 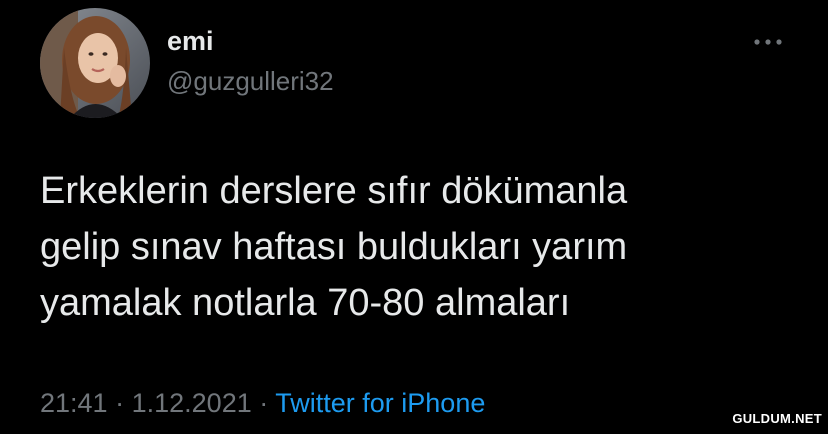 I want to click on tweet-meta: 21:41 · 1.12.2021 · Twitter for iPhone, so click(x=262, y=403).